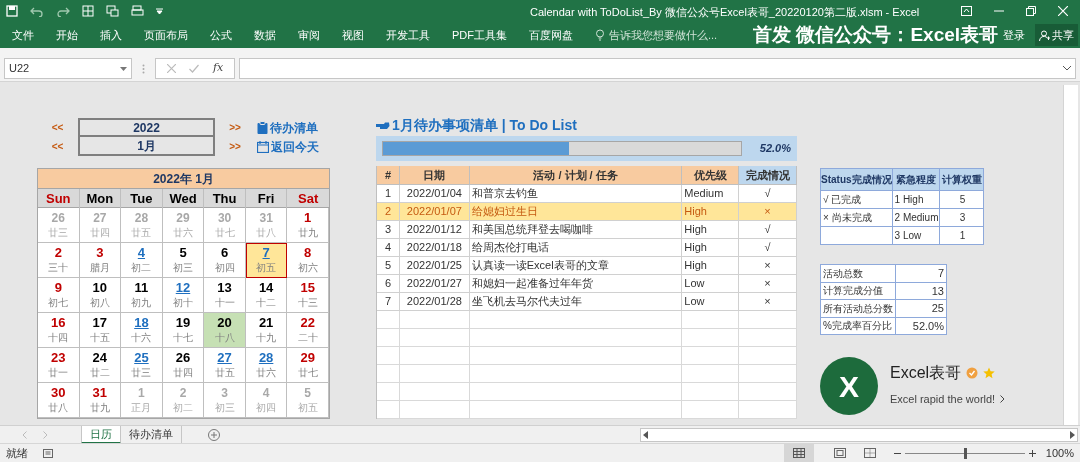 Image resolution: width=1080 pixels, height=462 pixels. What do you see at coordinates (146, 127) in the screenshot?
I see `year-field: 2022` at bounding box center [146, 127].